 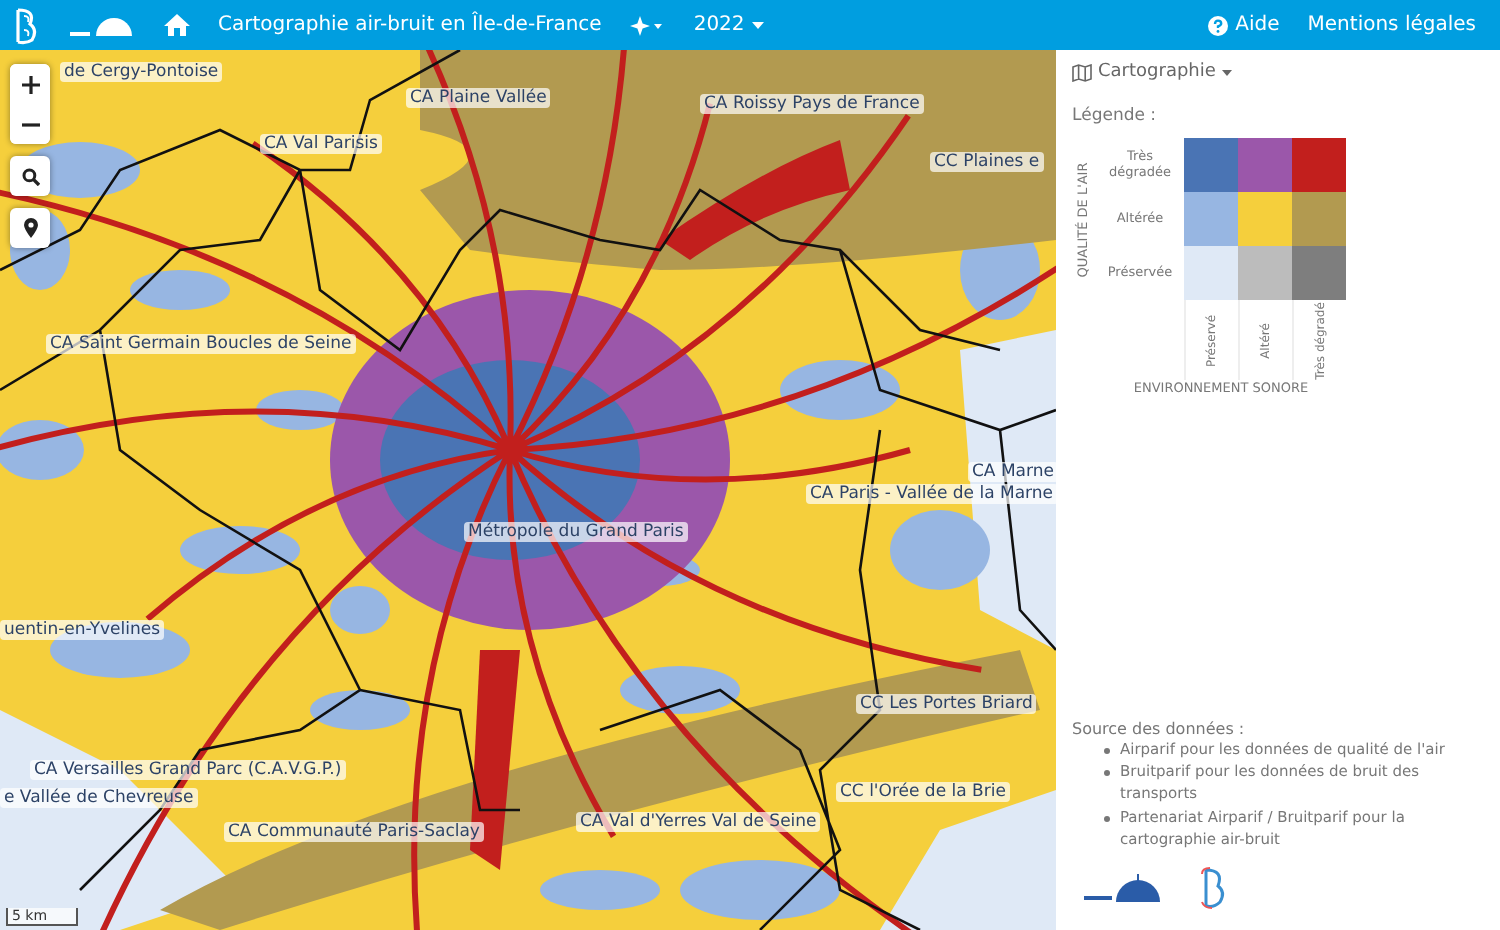 What do you see at coordinates (201, 344) in the screenshot?
I see `area-label: CA Saint Germain Boucles de Seine` at bounding box center [201, 344].